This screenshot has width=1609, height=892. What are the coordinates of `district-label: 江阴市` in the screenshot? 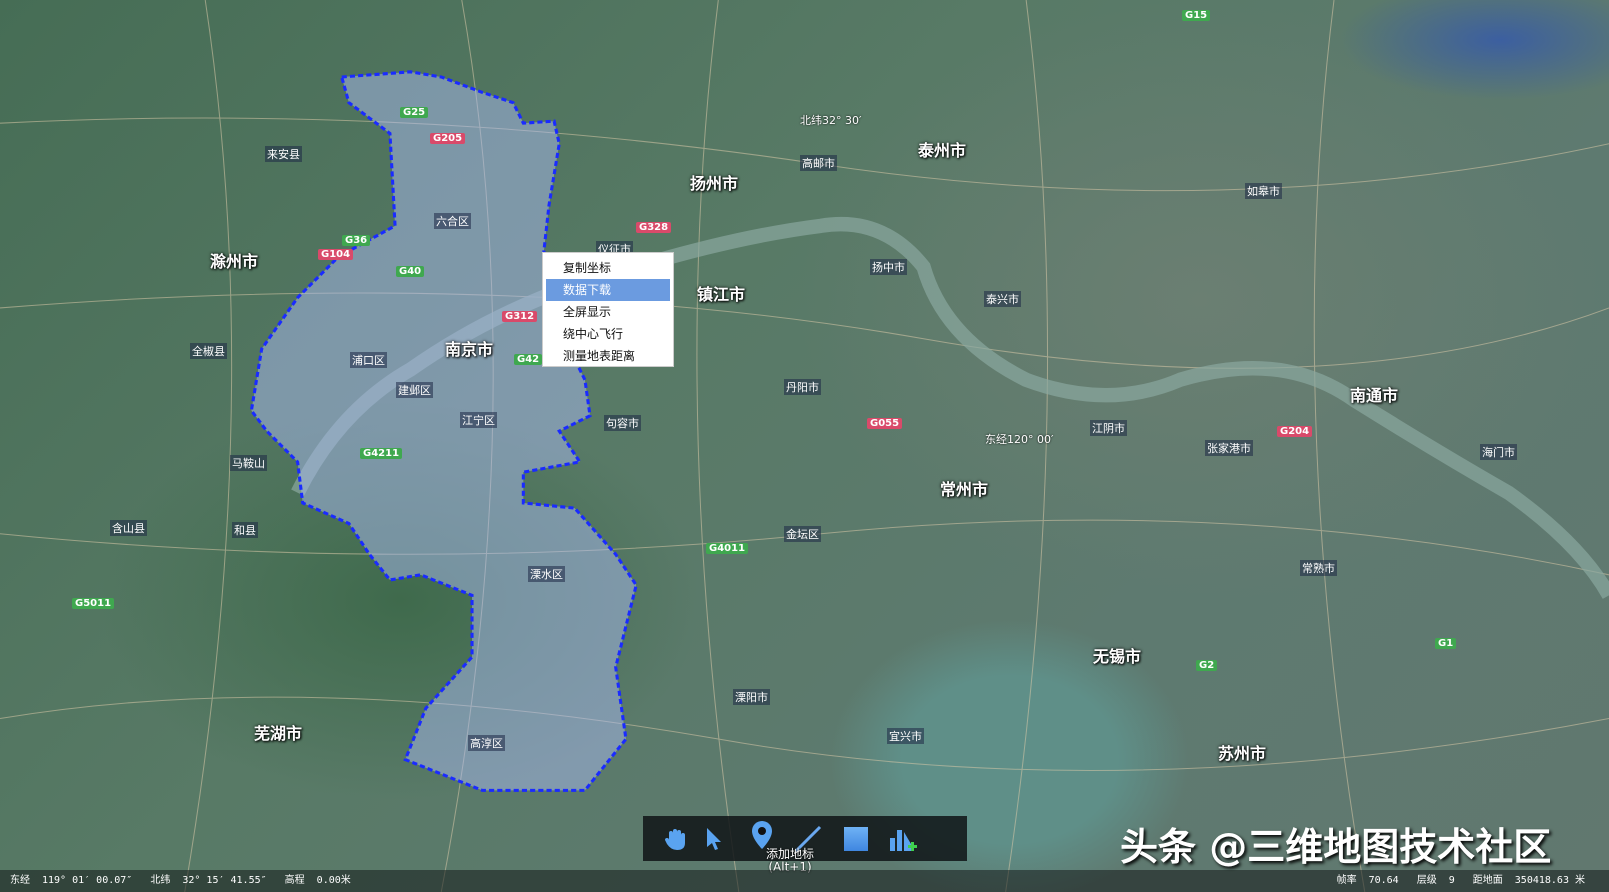 It's located at (1108, 428).